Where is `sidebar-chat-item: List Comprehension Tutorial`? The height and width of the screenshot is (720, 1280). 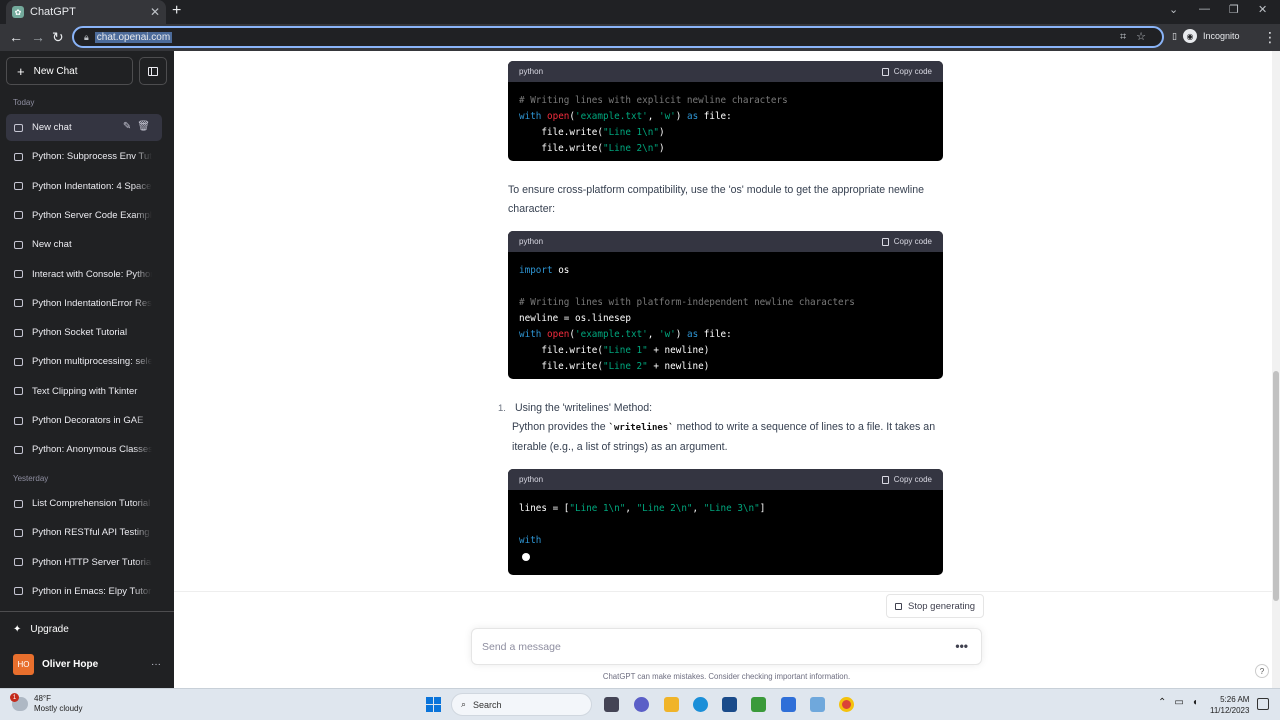
sidebar-chat-item: List Comprehension Tutorial is located at coordinates (84, 503).